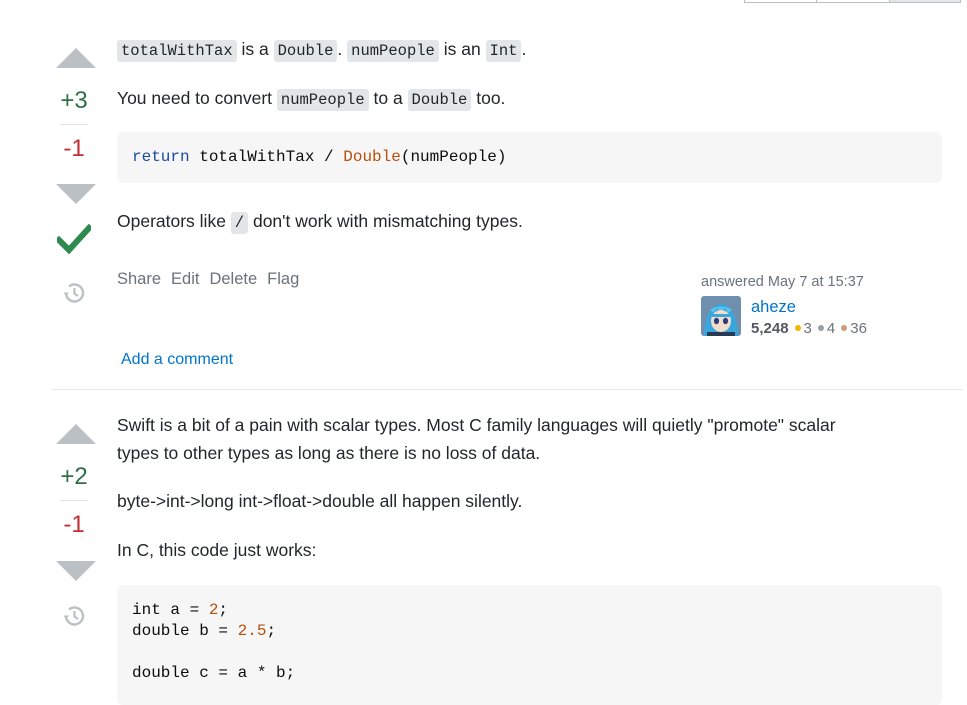  I want to click on code-text: double c = a * b;, so click(214, 673).